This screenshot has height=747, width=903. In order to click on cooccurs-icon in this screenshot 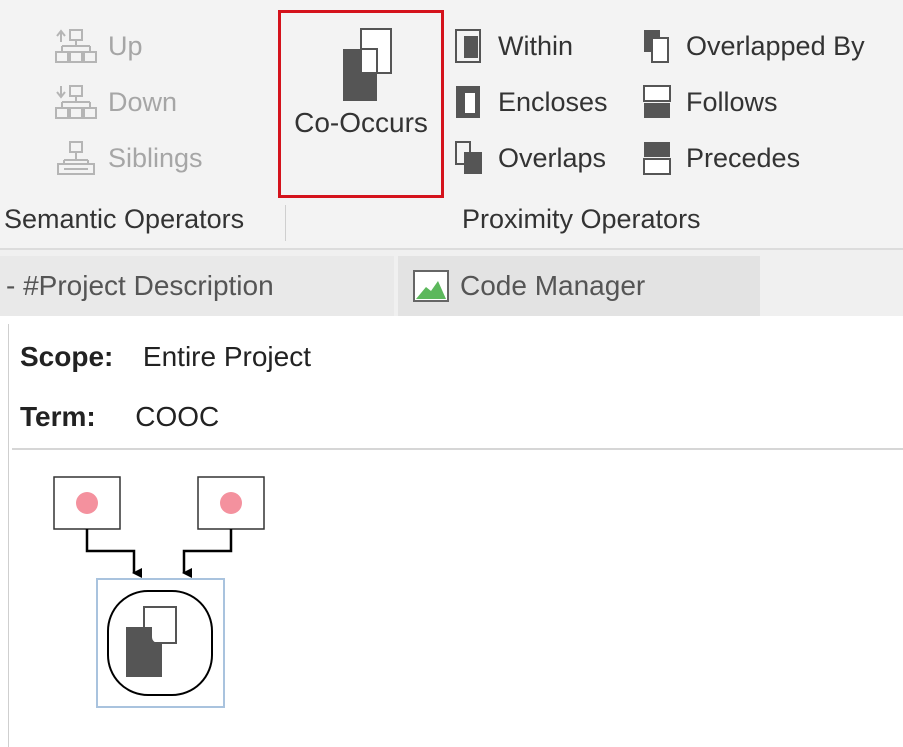, I will do `click(367, 64)`.